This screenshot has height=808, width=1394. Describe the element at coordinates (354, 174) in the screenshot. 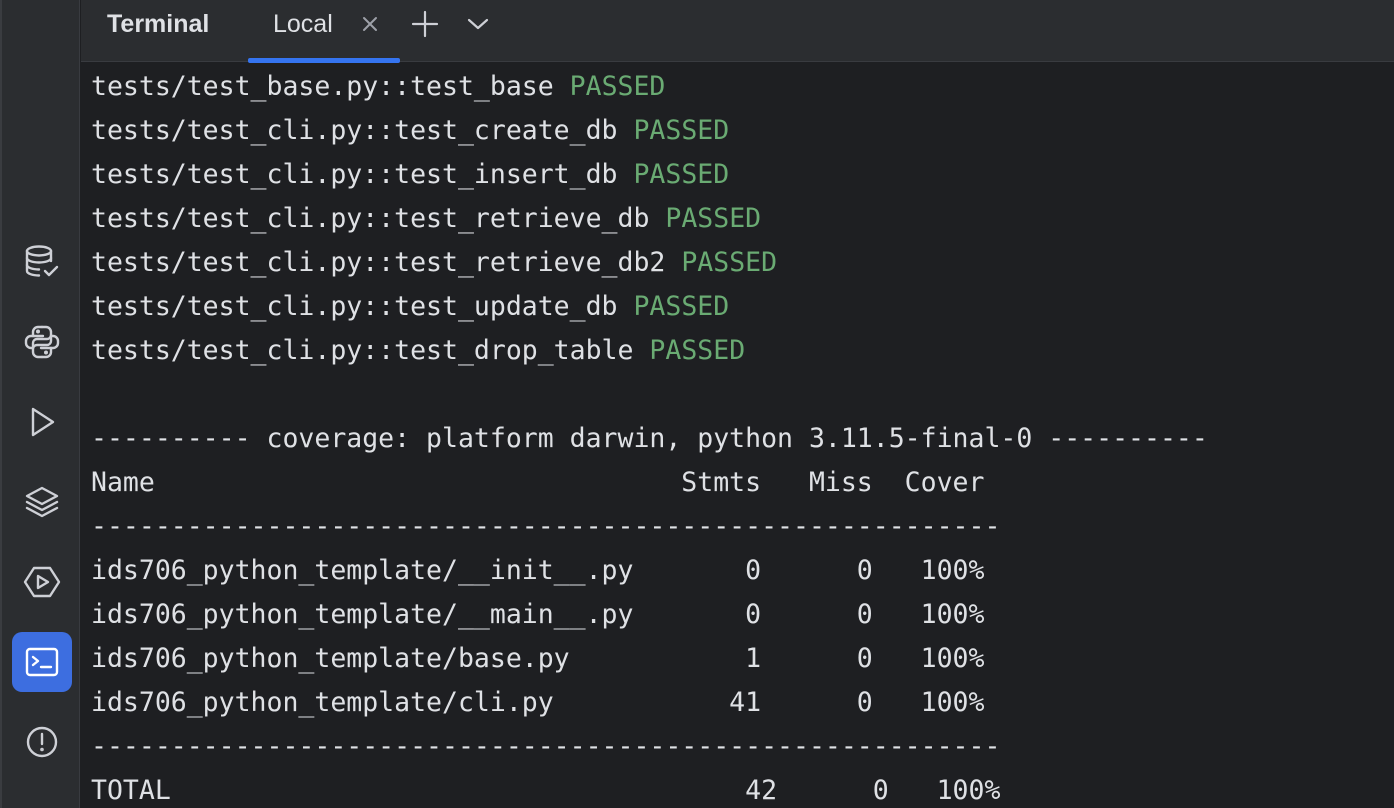

I see `test-path: tests/test_cli.py::test_insert_db` at that location.